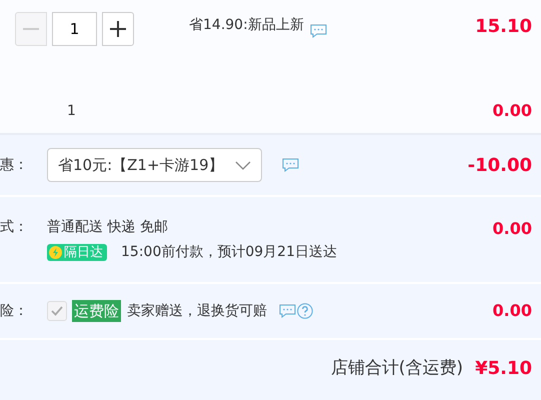  Describe the element at coordinates (14, 165) in the screenshot. I see `field-label: 惠：` at that location.